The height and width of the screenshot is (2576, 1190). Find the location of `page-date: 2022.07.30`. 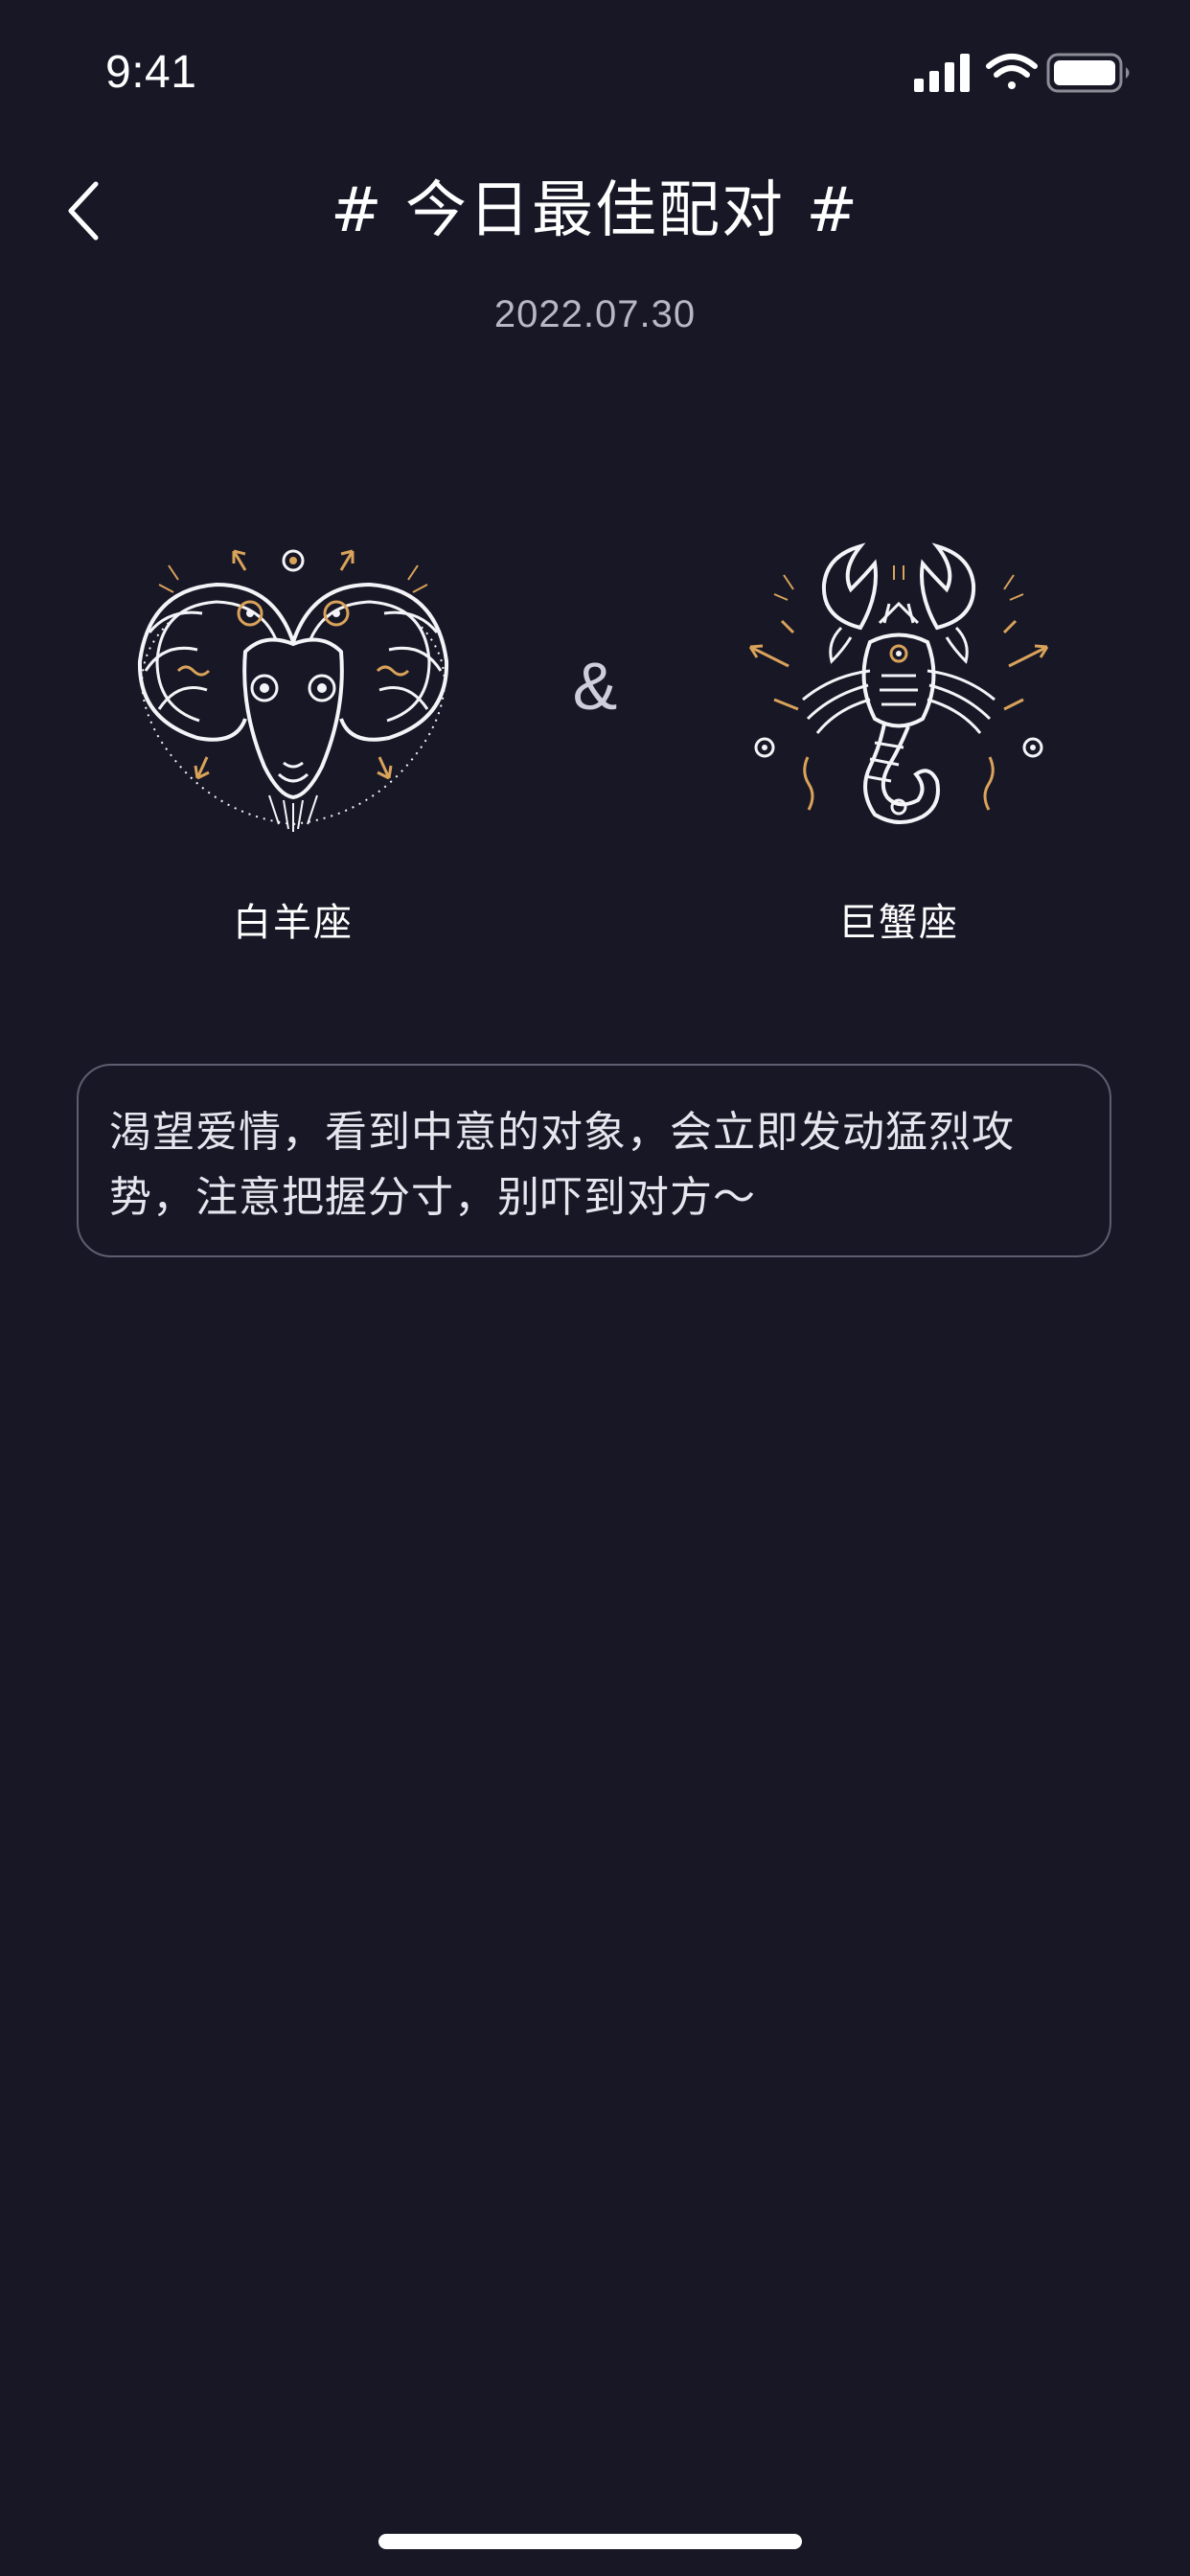

page-date: 2022.07.30 is located at coordinates (595, 314).